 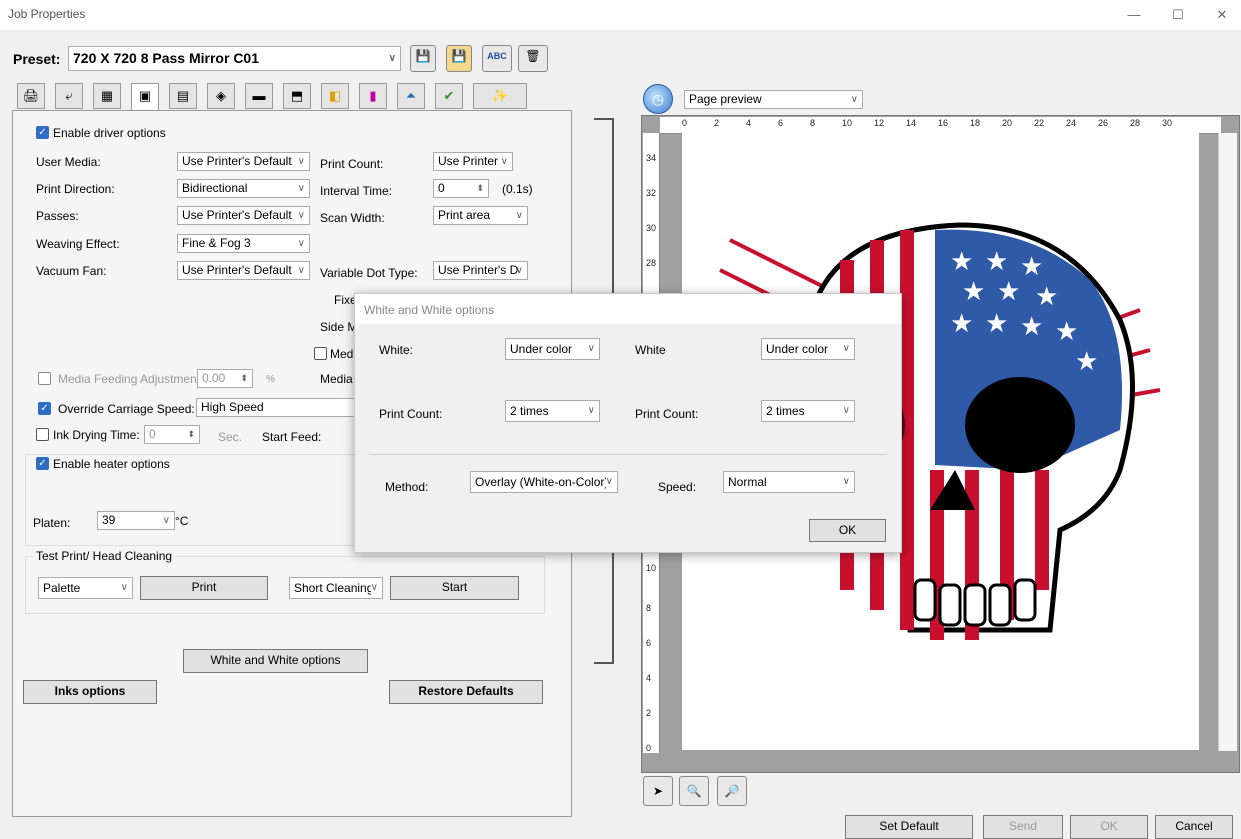 What do you see at coordinates (497, 58) in the screenshot?
I see `rename-icon: ABC` at bounding box center [497, 58].